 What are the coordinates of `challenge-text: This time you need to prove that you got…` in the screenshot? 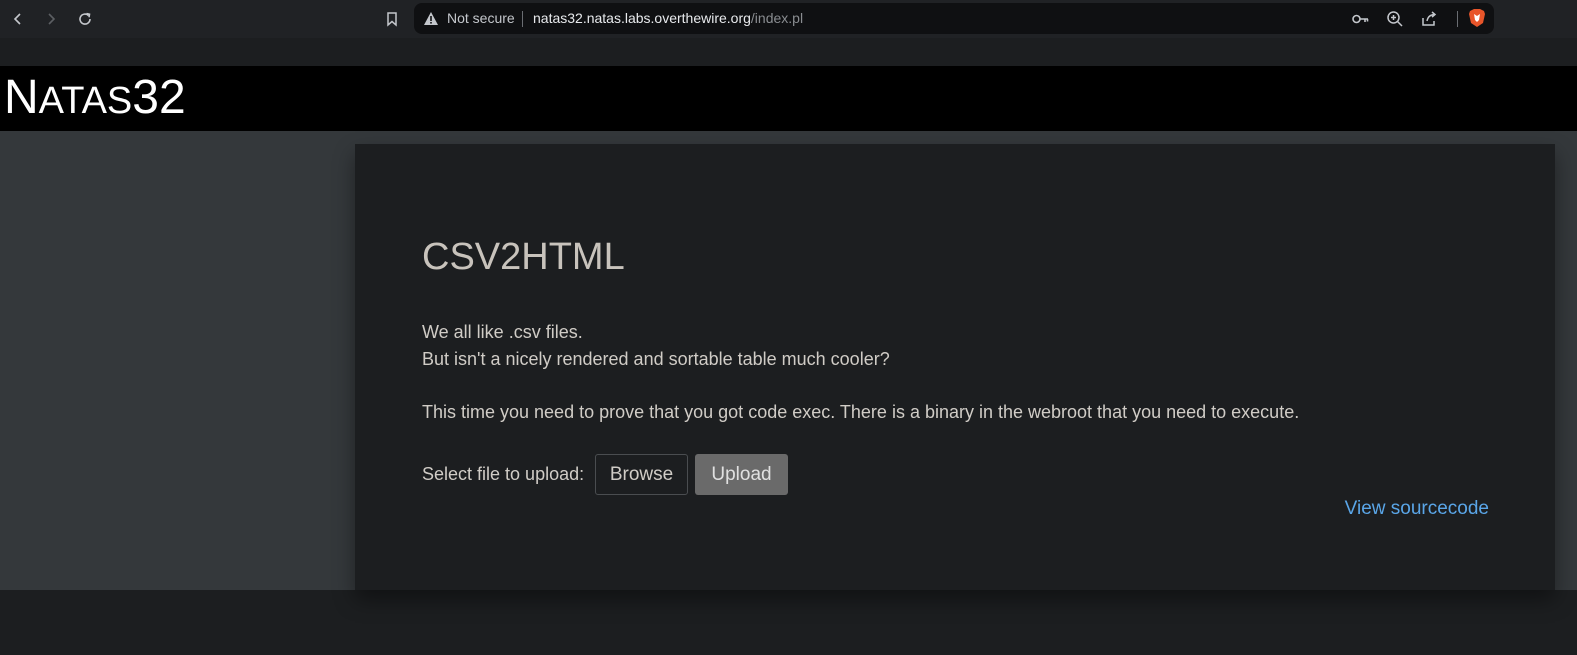 It's located at (861, 412).